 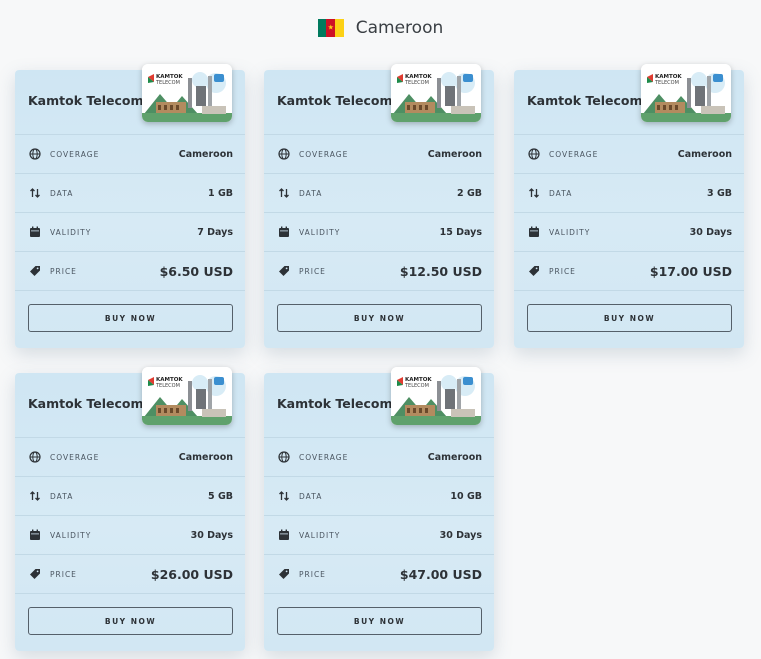 What do you see at coordinates (130, 193) in the screenshot?
I see `data-row: DATA 1 GB` at bounding box center [130, 193].